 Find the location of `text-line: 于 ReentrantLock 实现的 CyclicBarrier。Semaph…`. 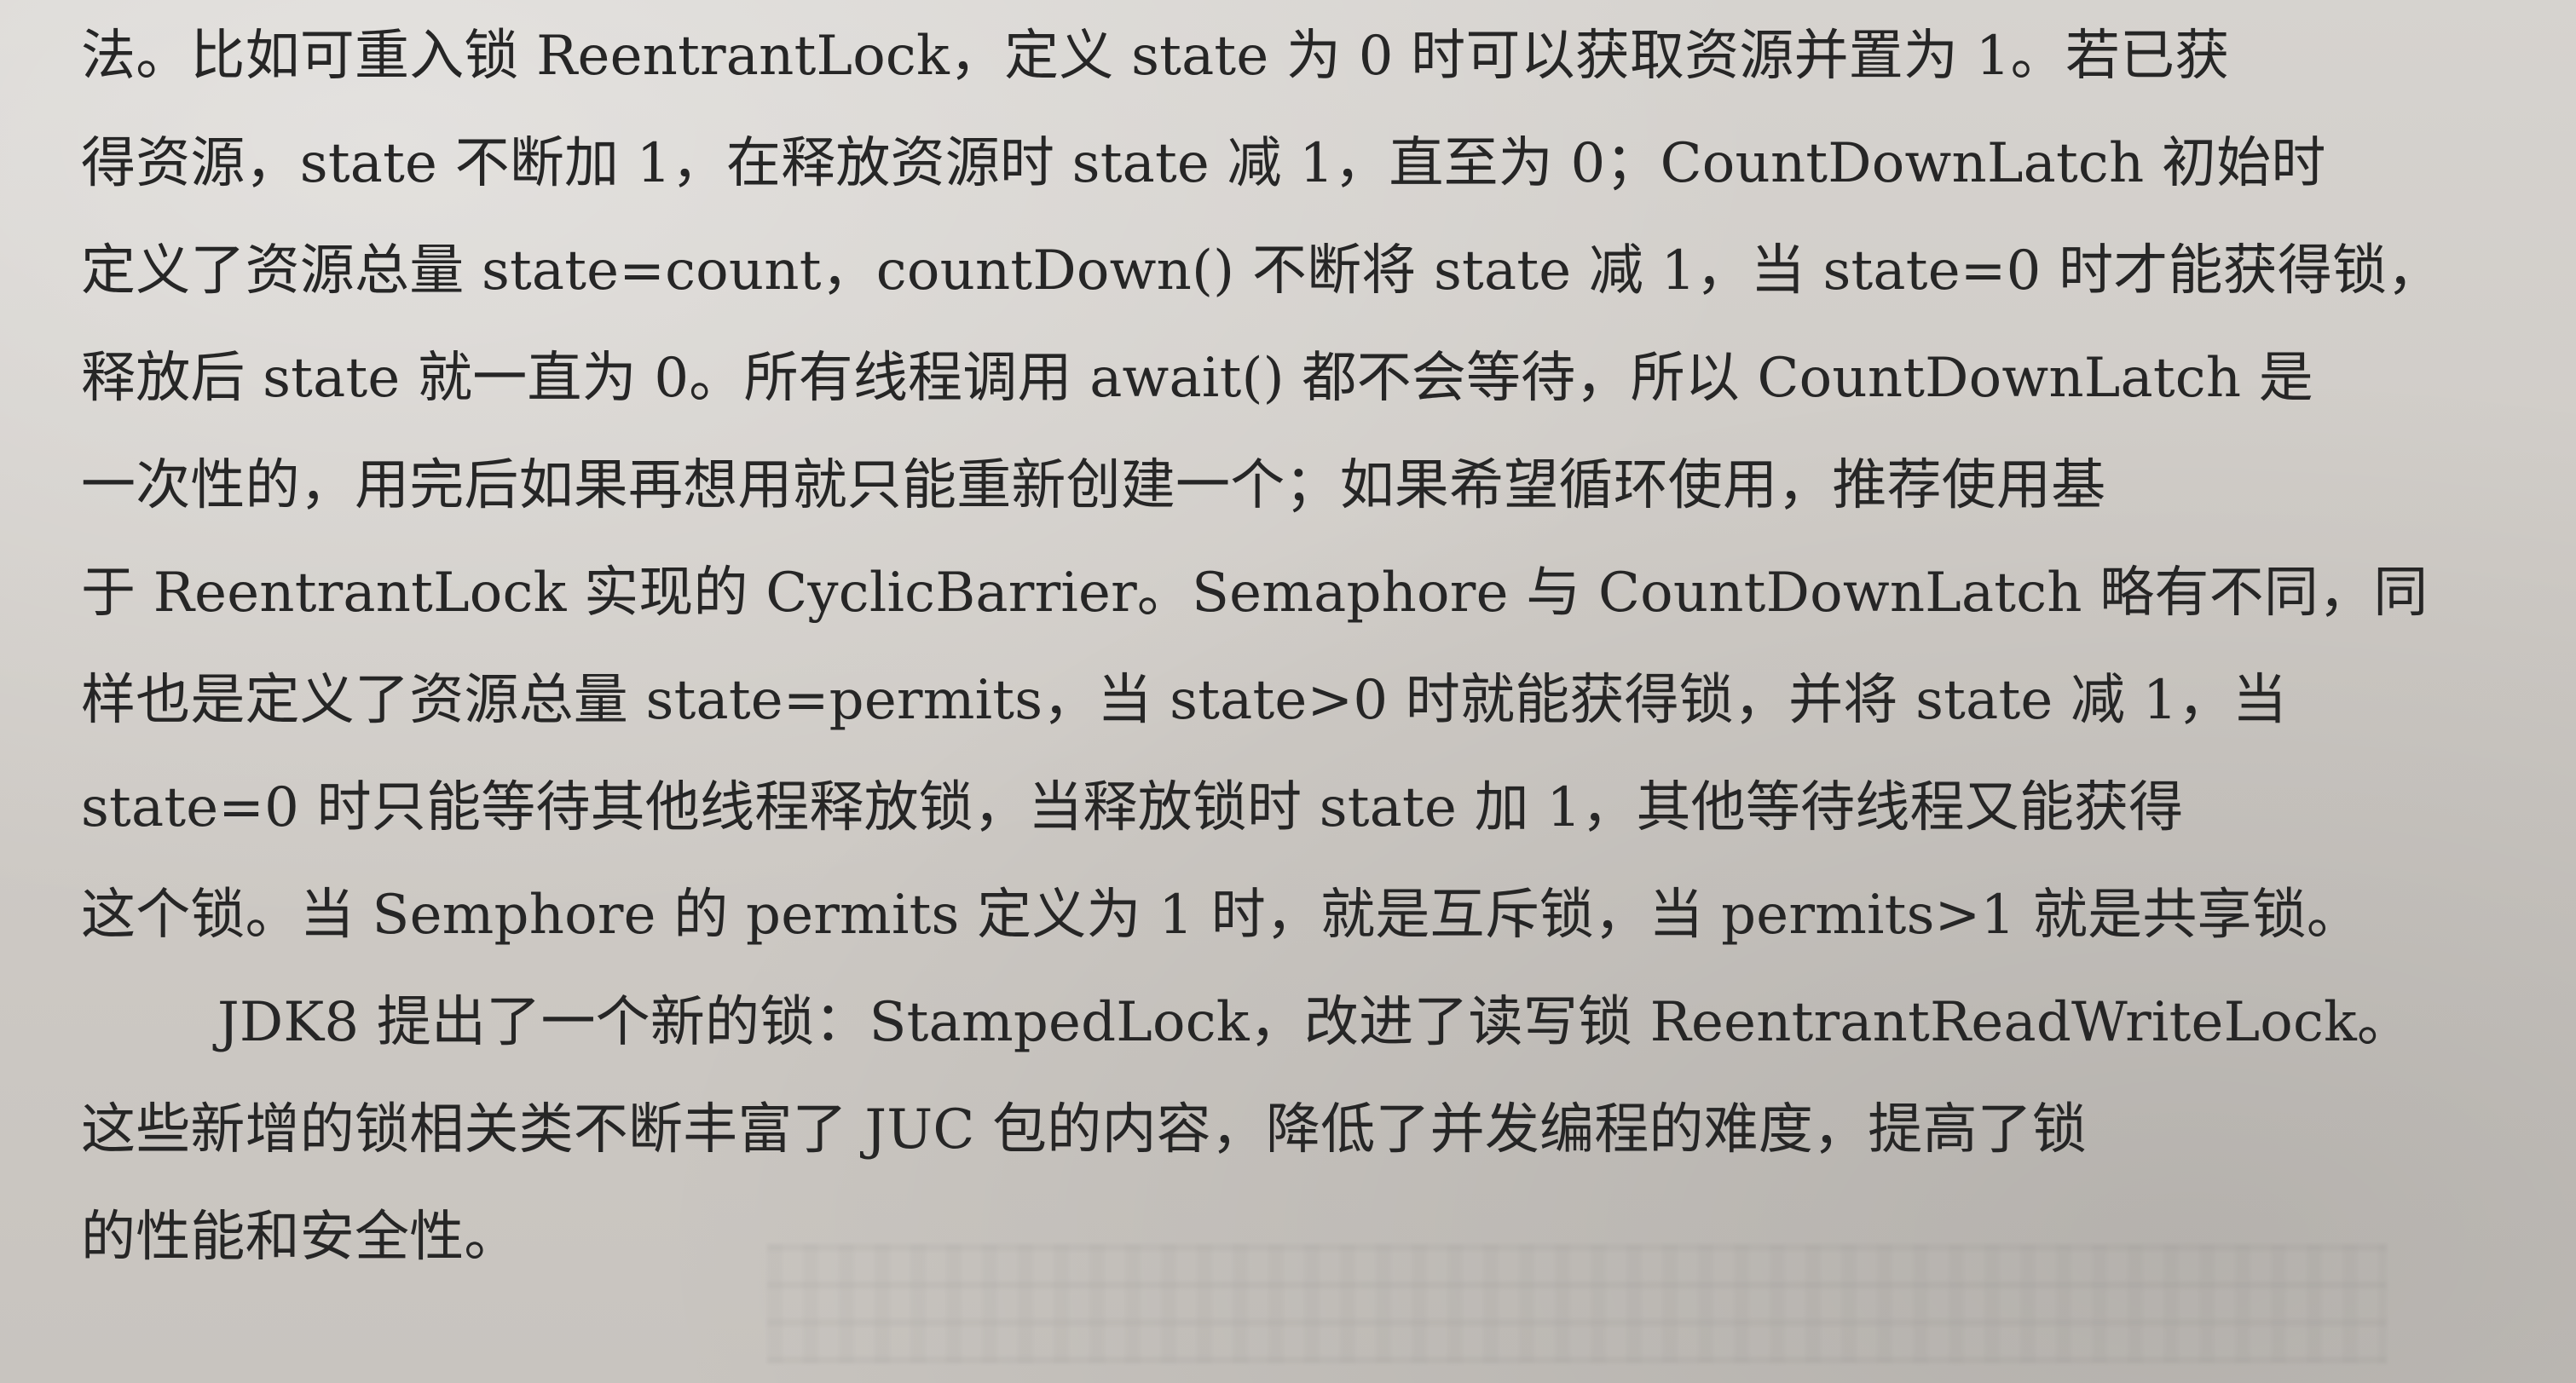

text-line: 于 ReentrantLock 实现的 CyclicBarrier。Semaph… is located at coordinates (1255, 593).